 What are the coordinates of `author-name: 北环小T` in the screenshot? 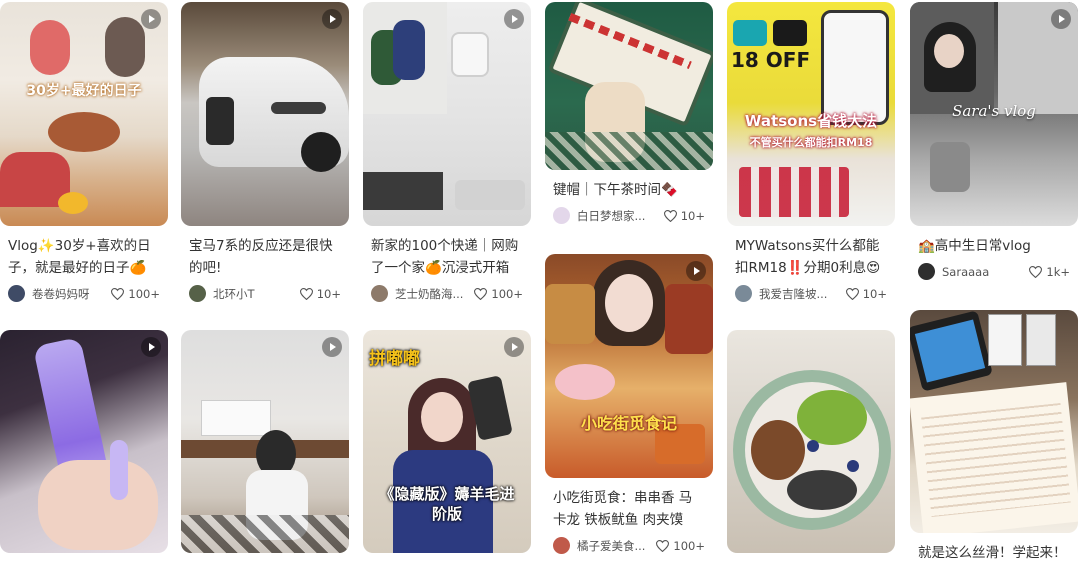 It's located at (256, 294).